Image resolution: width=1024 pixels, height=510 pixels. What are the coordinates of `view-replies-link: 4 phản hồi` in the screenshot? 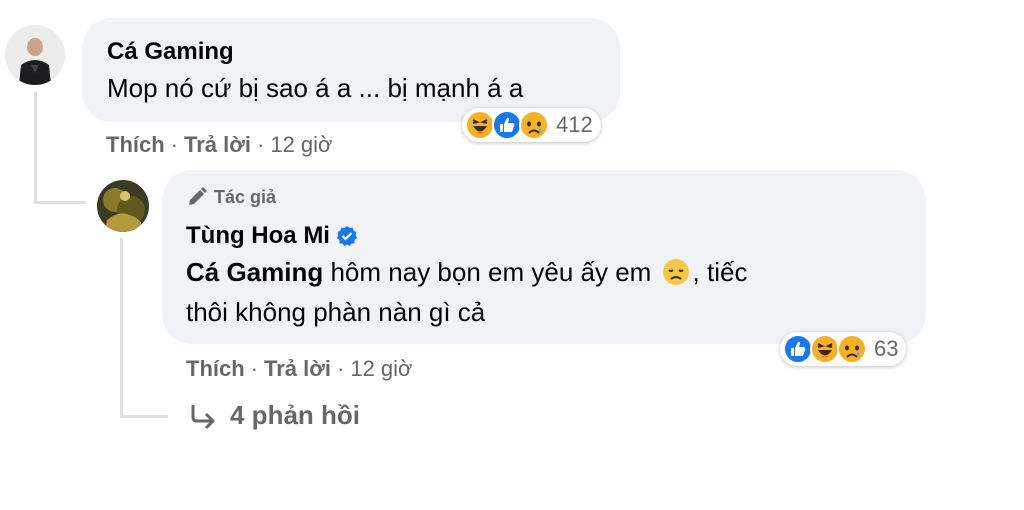 It's located at (274, 415).